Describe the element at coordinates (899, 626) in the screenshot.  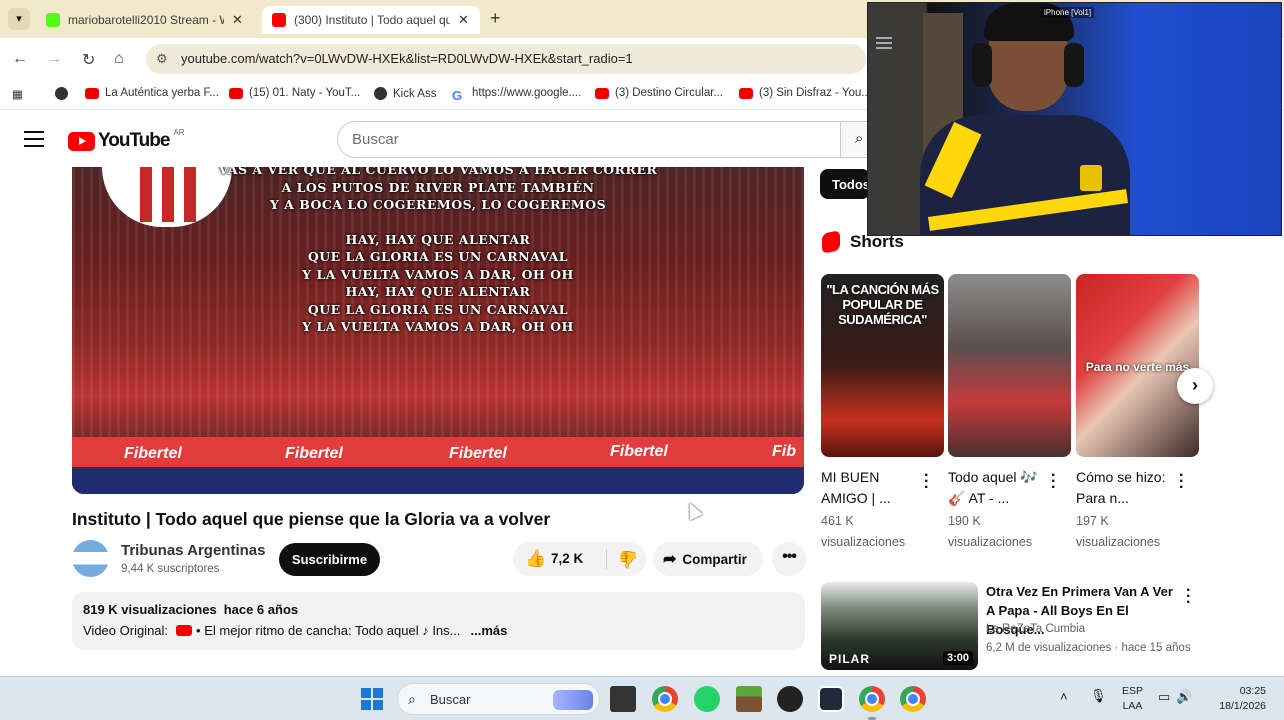
I see `recommended-thumbnail: PILAR 3:00` at that location.